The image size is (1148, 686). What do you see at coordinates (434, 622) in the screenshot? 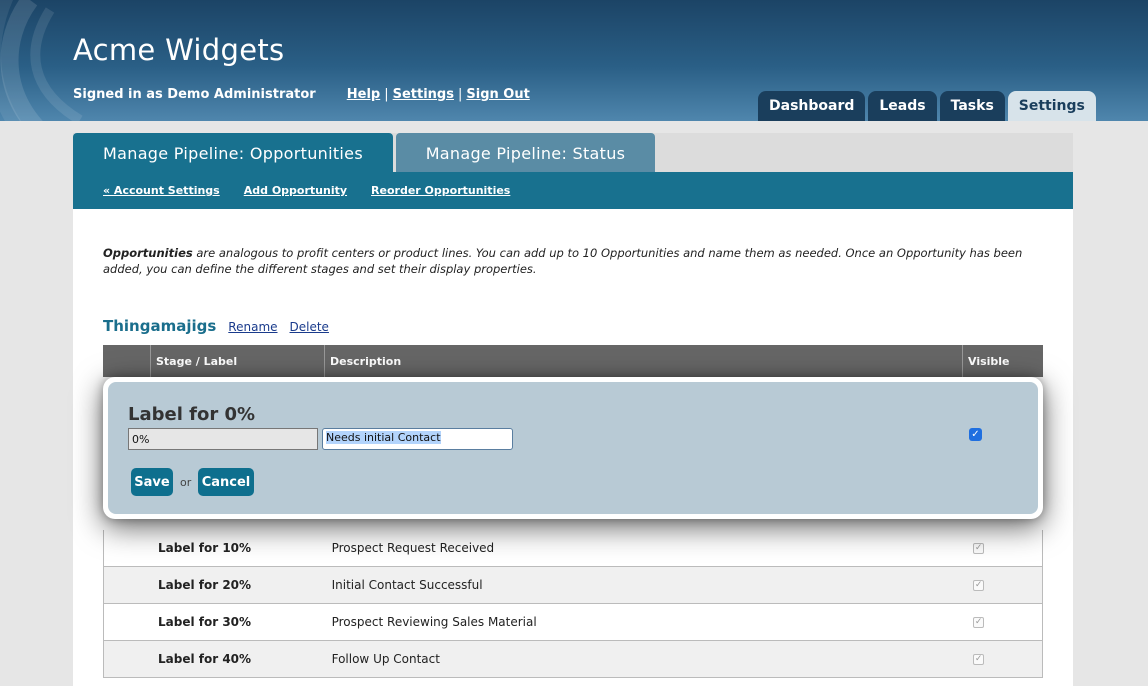
I see `stage-description: Prospect Reviewing Sales Material` at bounding box center [434, 622].